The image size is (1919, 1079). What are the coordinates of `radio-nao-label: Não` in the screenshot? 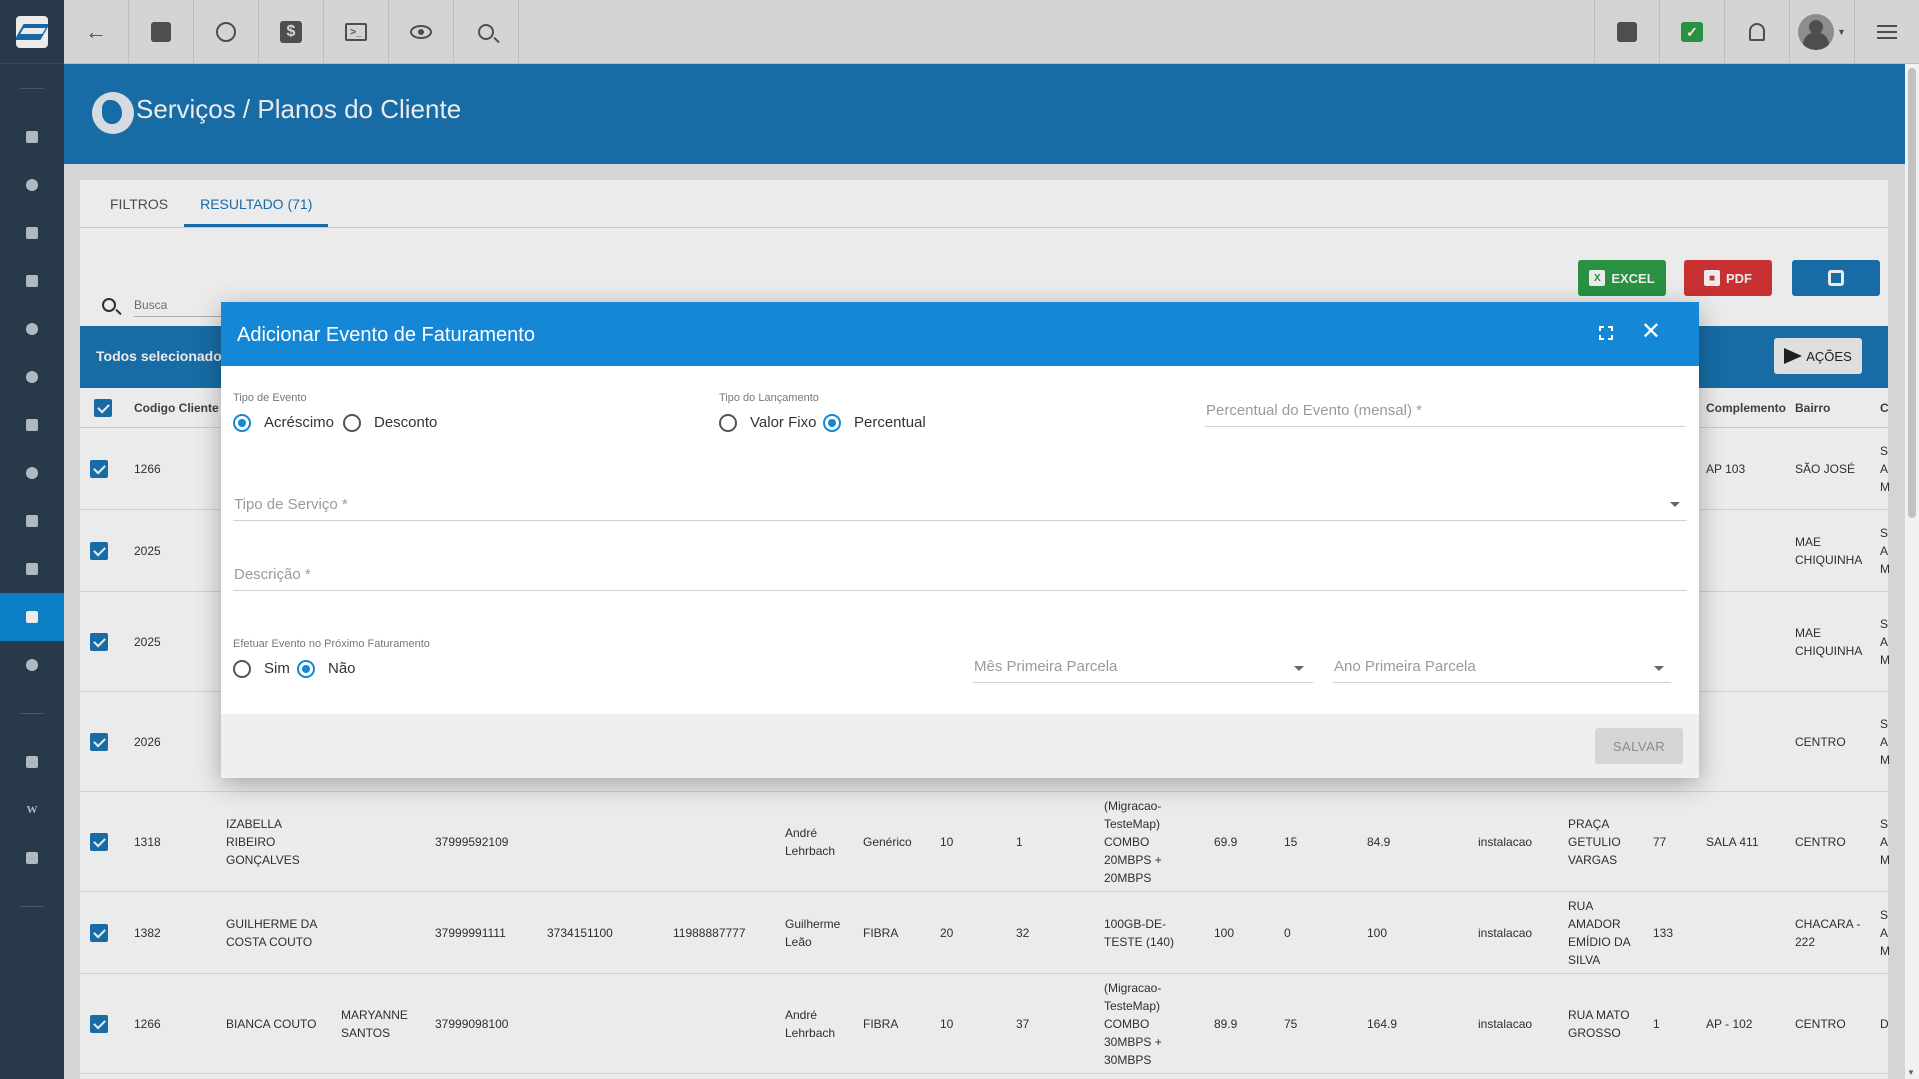 It's located at (342, 668).